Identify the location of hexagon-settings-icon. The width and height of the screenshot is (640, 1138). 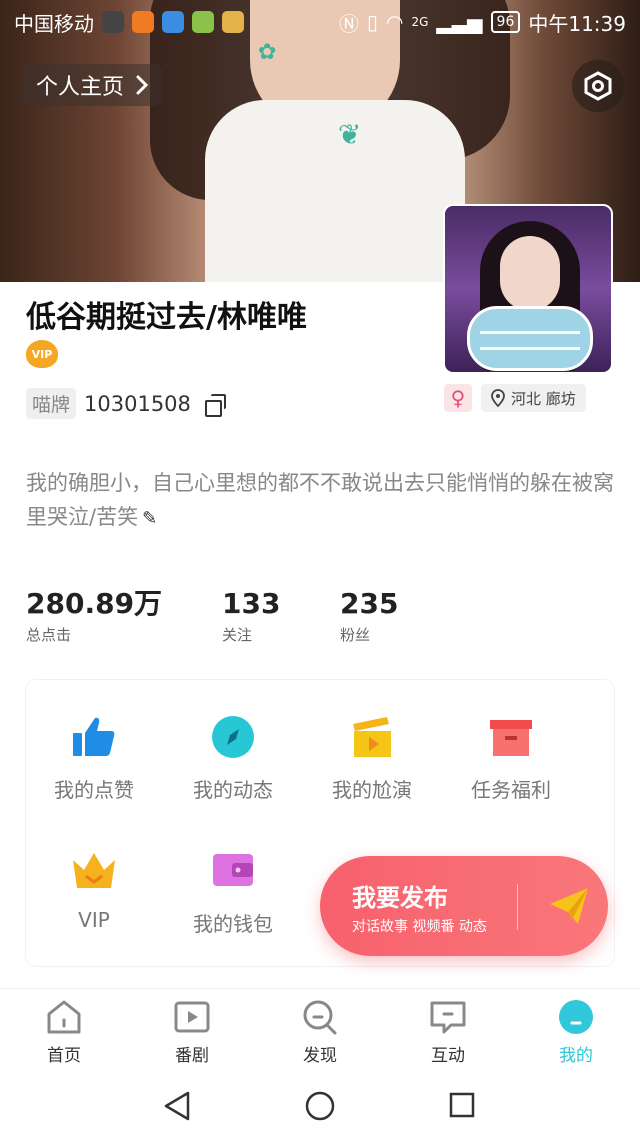
(598, 86).